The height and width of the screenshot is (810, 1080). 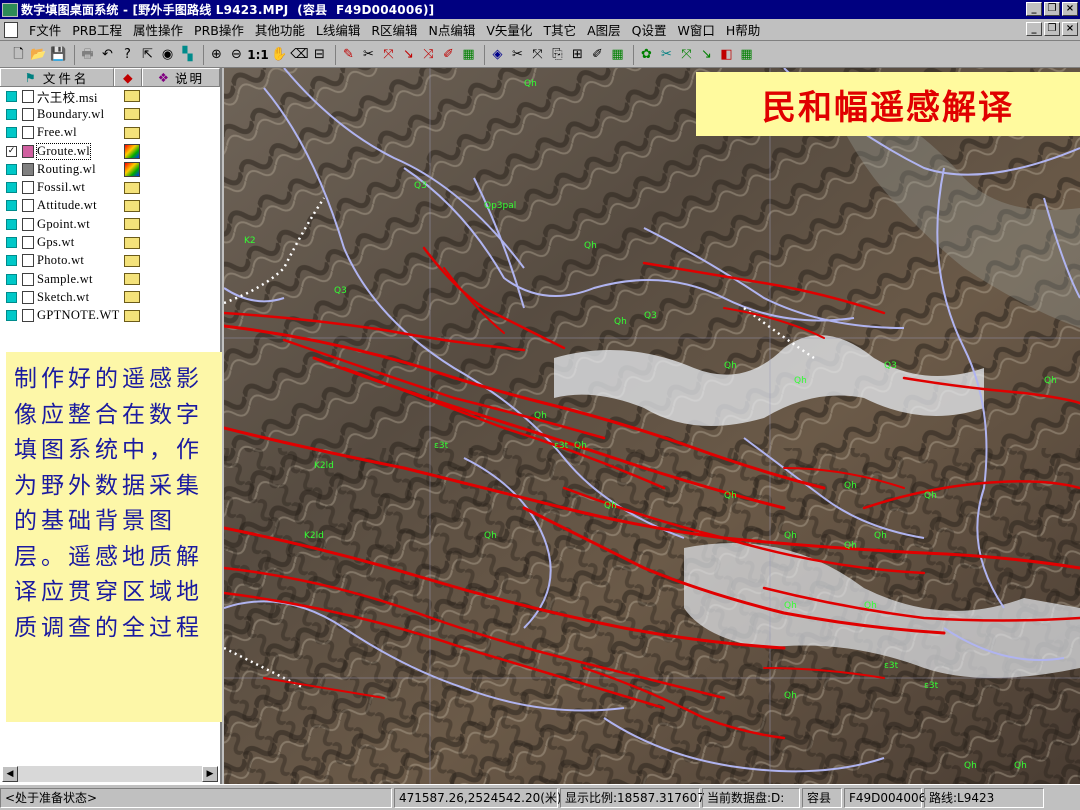 I want to click on menu-settings: Q设置, so click(x=650, y=29).